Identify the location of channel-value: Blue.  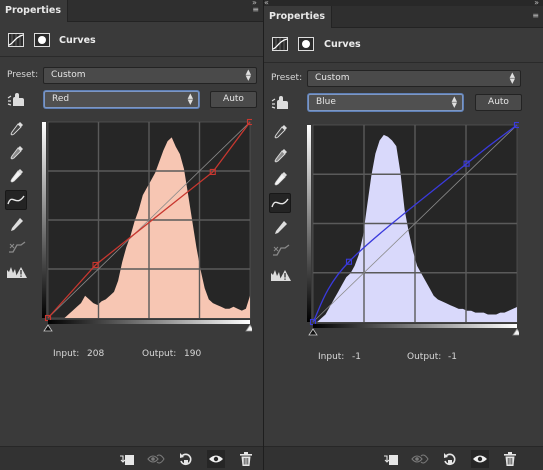
(326, 102).